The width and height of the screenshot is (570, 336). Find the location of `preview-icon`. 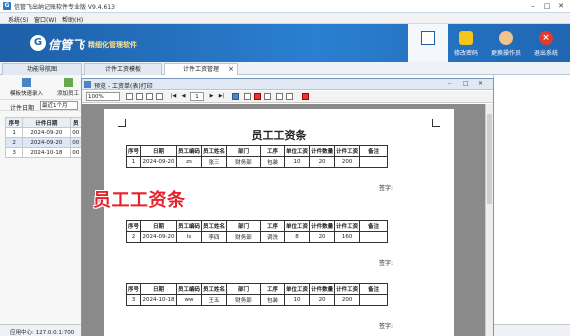

preview-icon is located at coordinates (87, 84).